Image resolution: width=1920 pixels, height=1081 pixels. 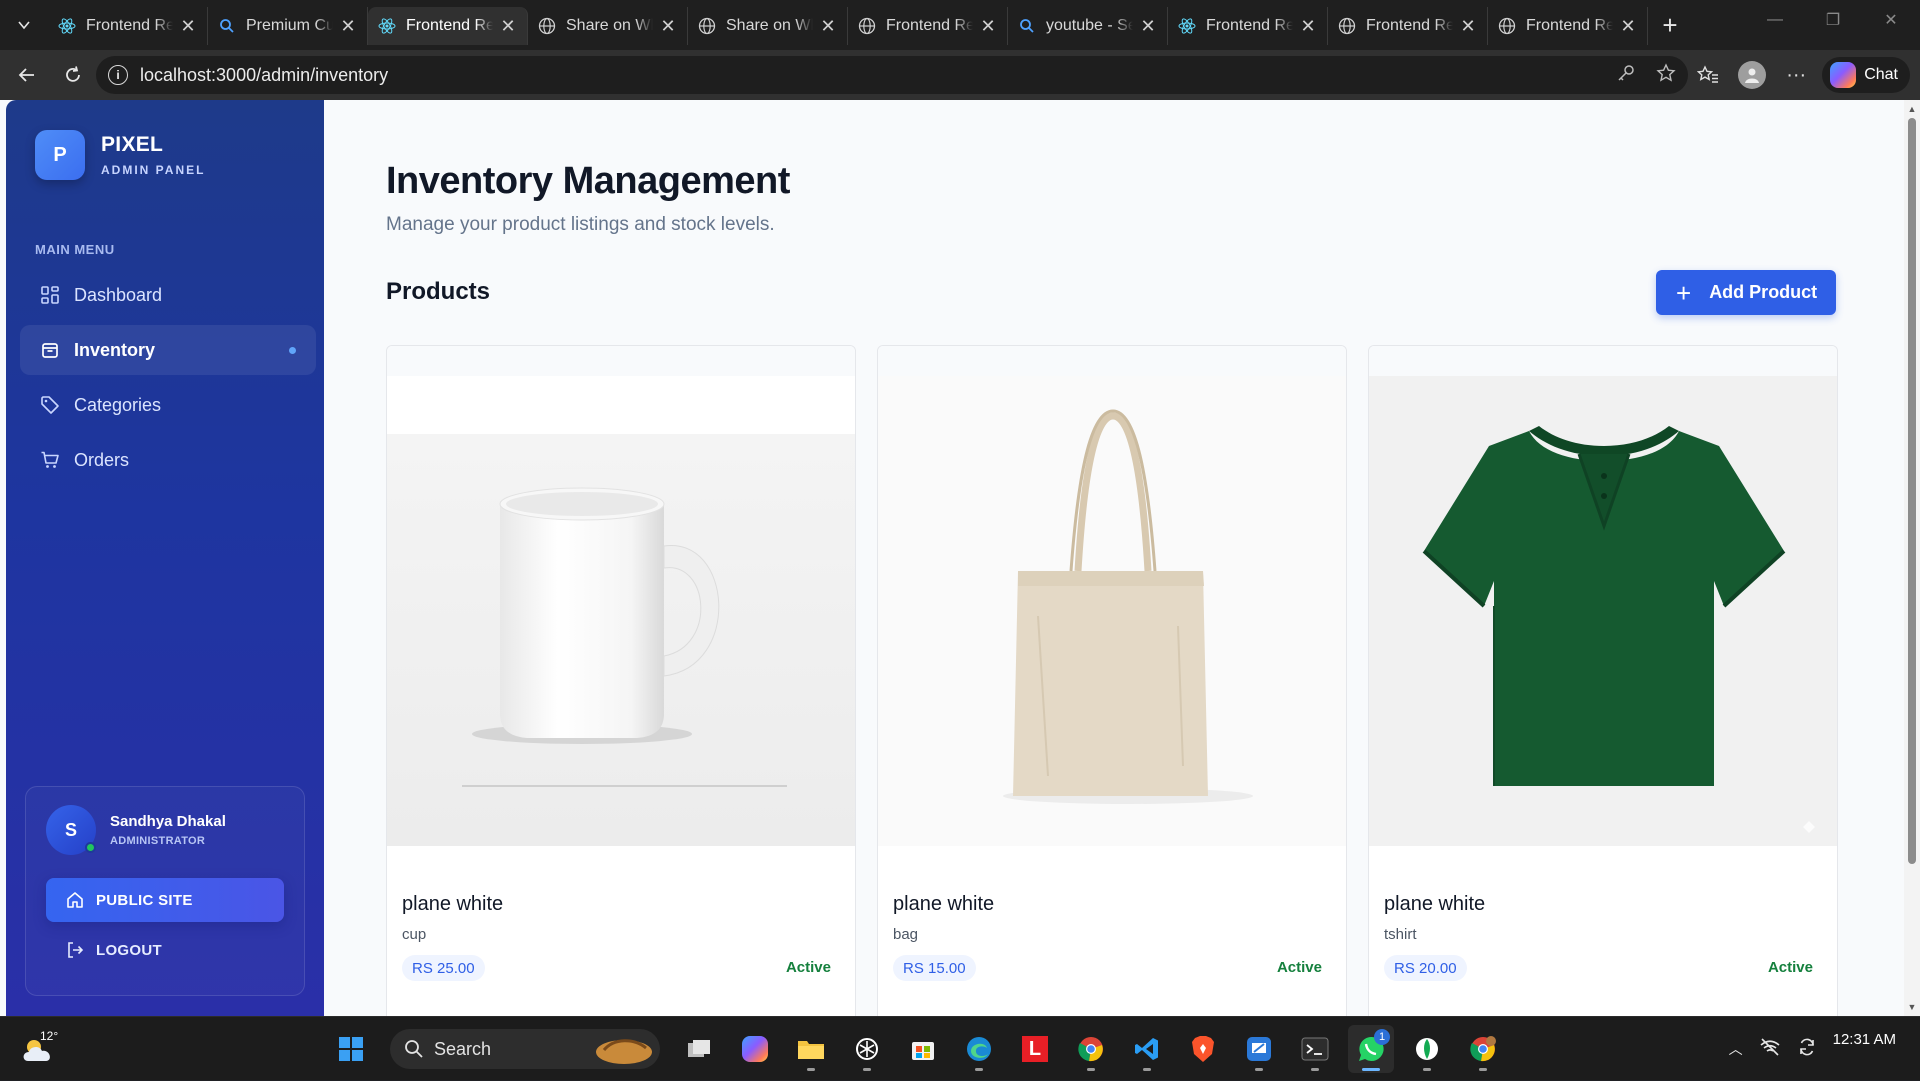 I want to click on product-price-badge: RS 15.00, so click(x=934, y=968).